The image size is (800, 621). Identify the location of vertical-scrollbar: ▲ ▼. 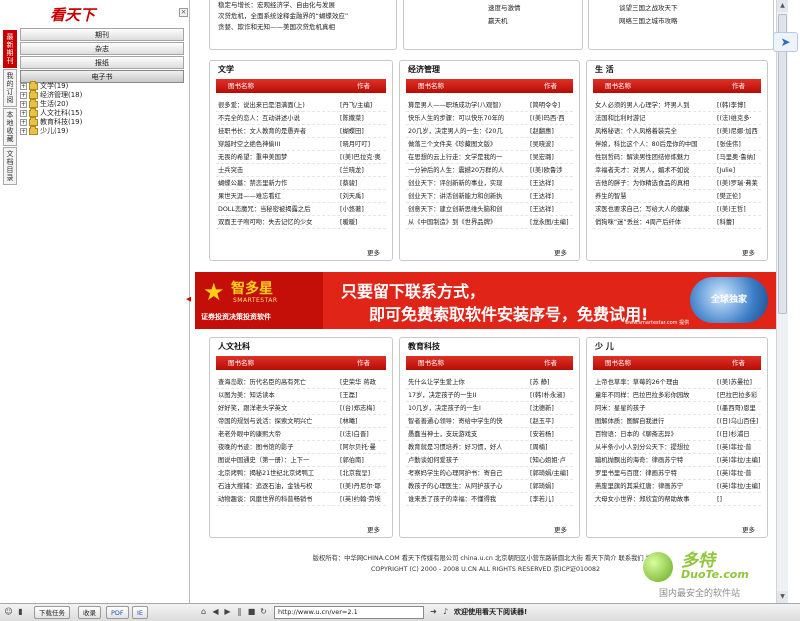
(782, 301).